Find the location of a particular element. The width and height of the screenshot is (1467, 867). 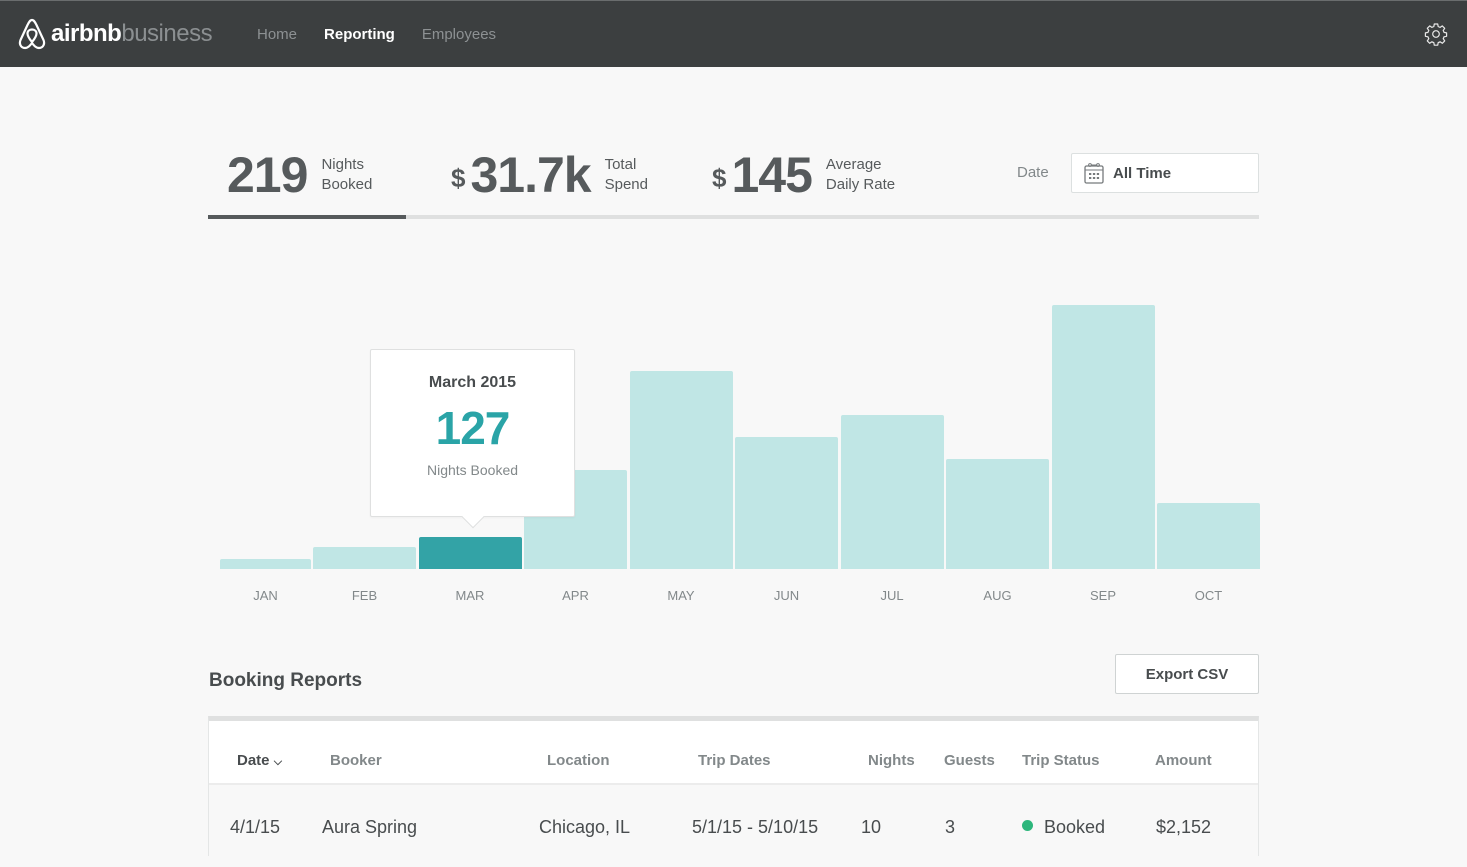

stat-nights-booked: 219 Nights Booked is located at coordinates (299, 175).